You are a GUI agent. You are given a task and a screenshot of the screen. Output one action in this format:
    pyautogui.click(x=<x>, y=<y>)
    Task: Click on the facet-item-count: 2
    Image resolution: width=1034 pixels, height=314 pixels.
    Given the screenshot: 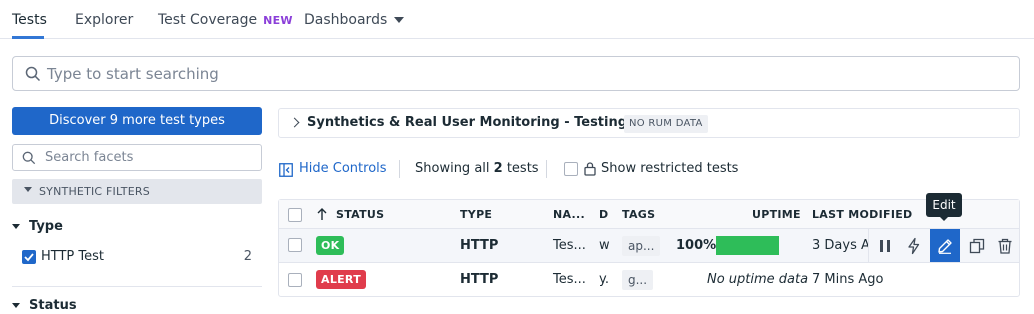 What is the action you would take?
    pyautogui.click(x=247, y=256)
    